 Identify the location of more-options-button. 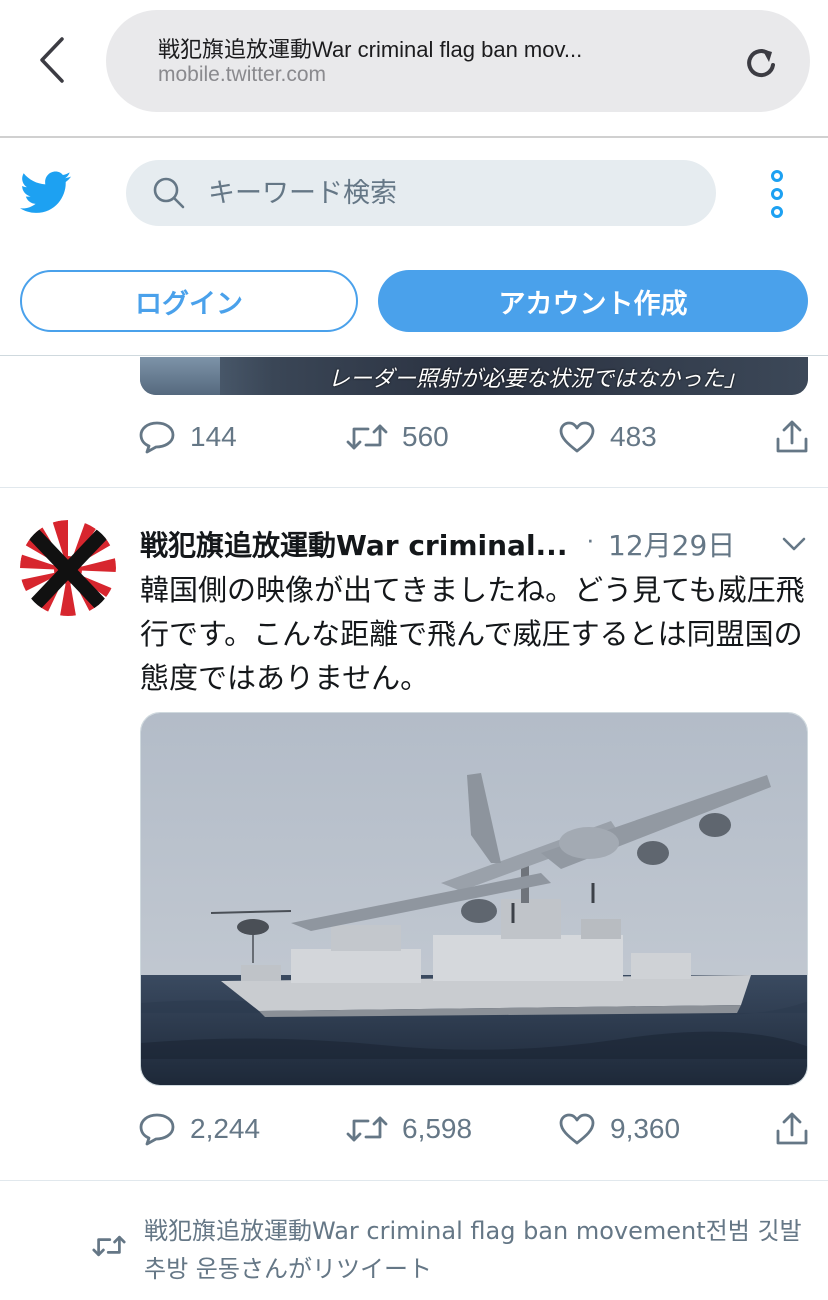
(777, 194).